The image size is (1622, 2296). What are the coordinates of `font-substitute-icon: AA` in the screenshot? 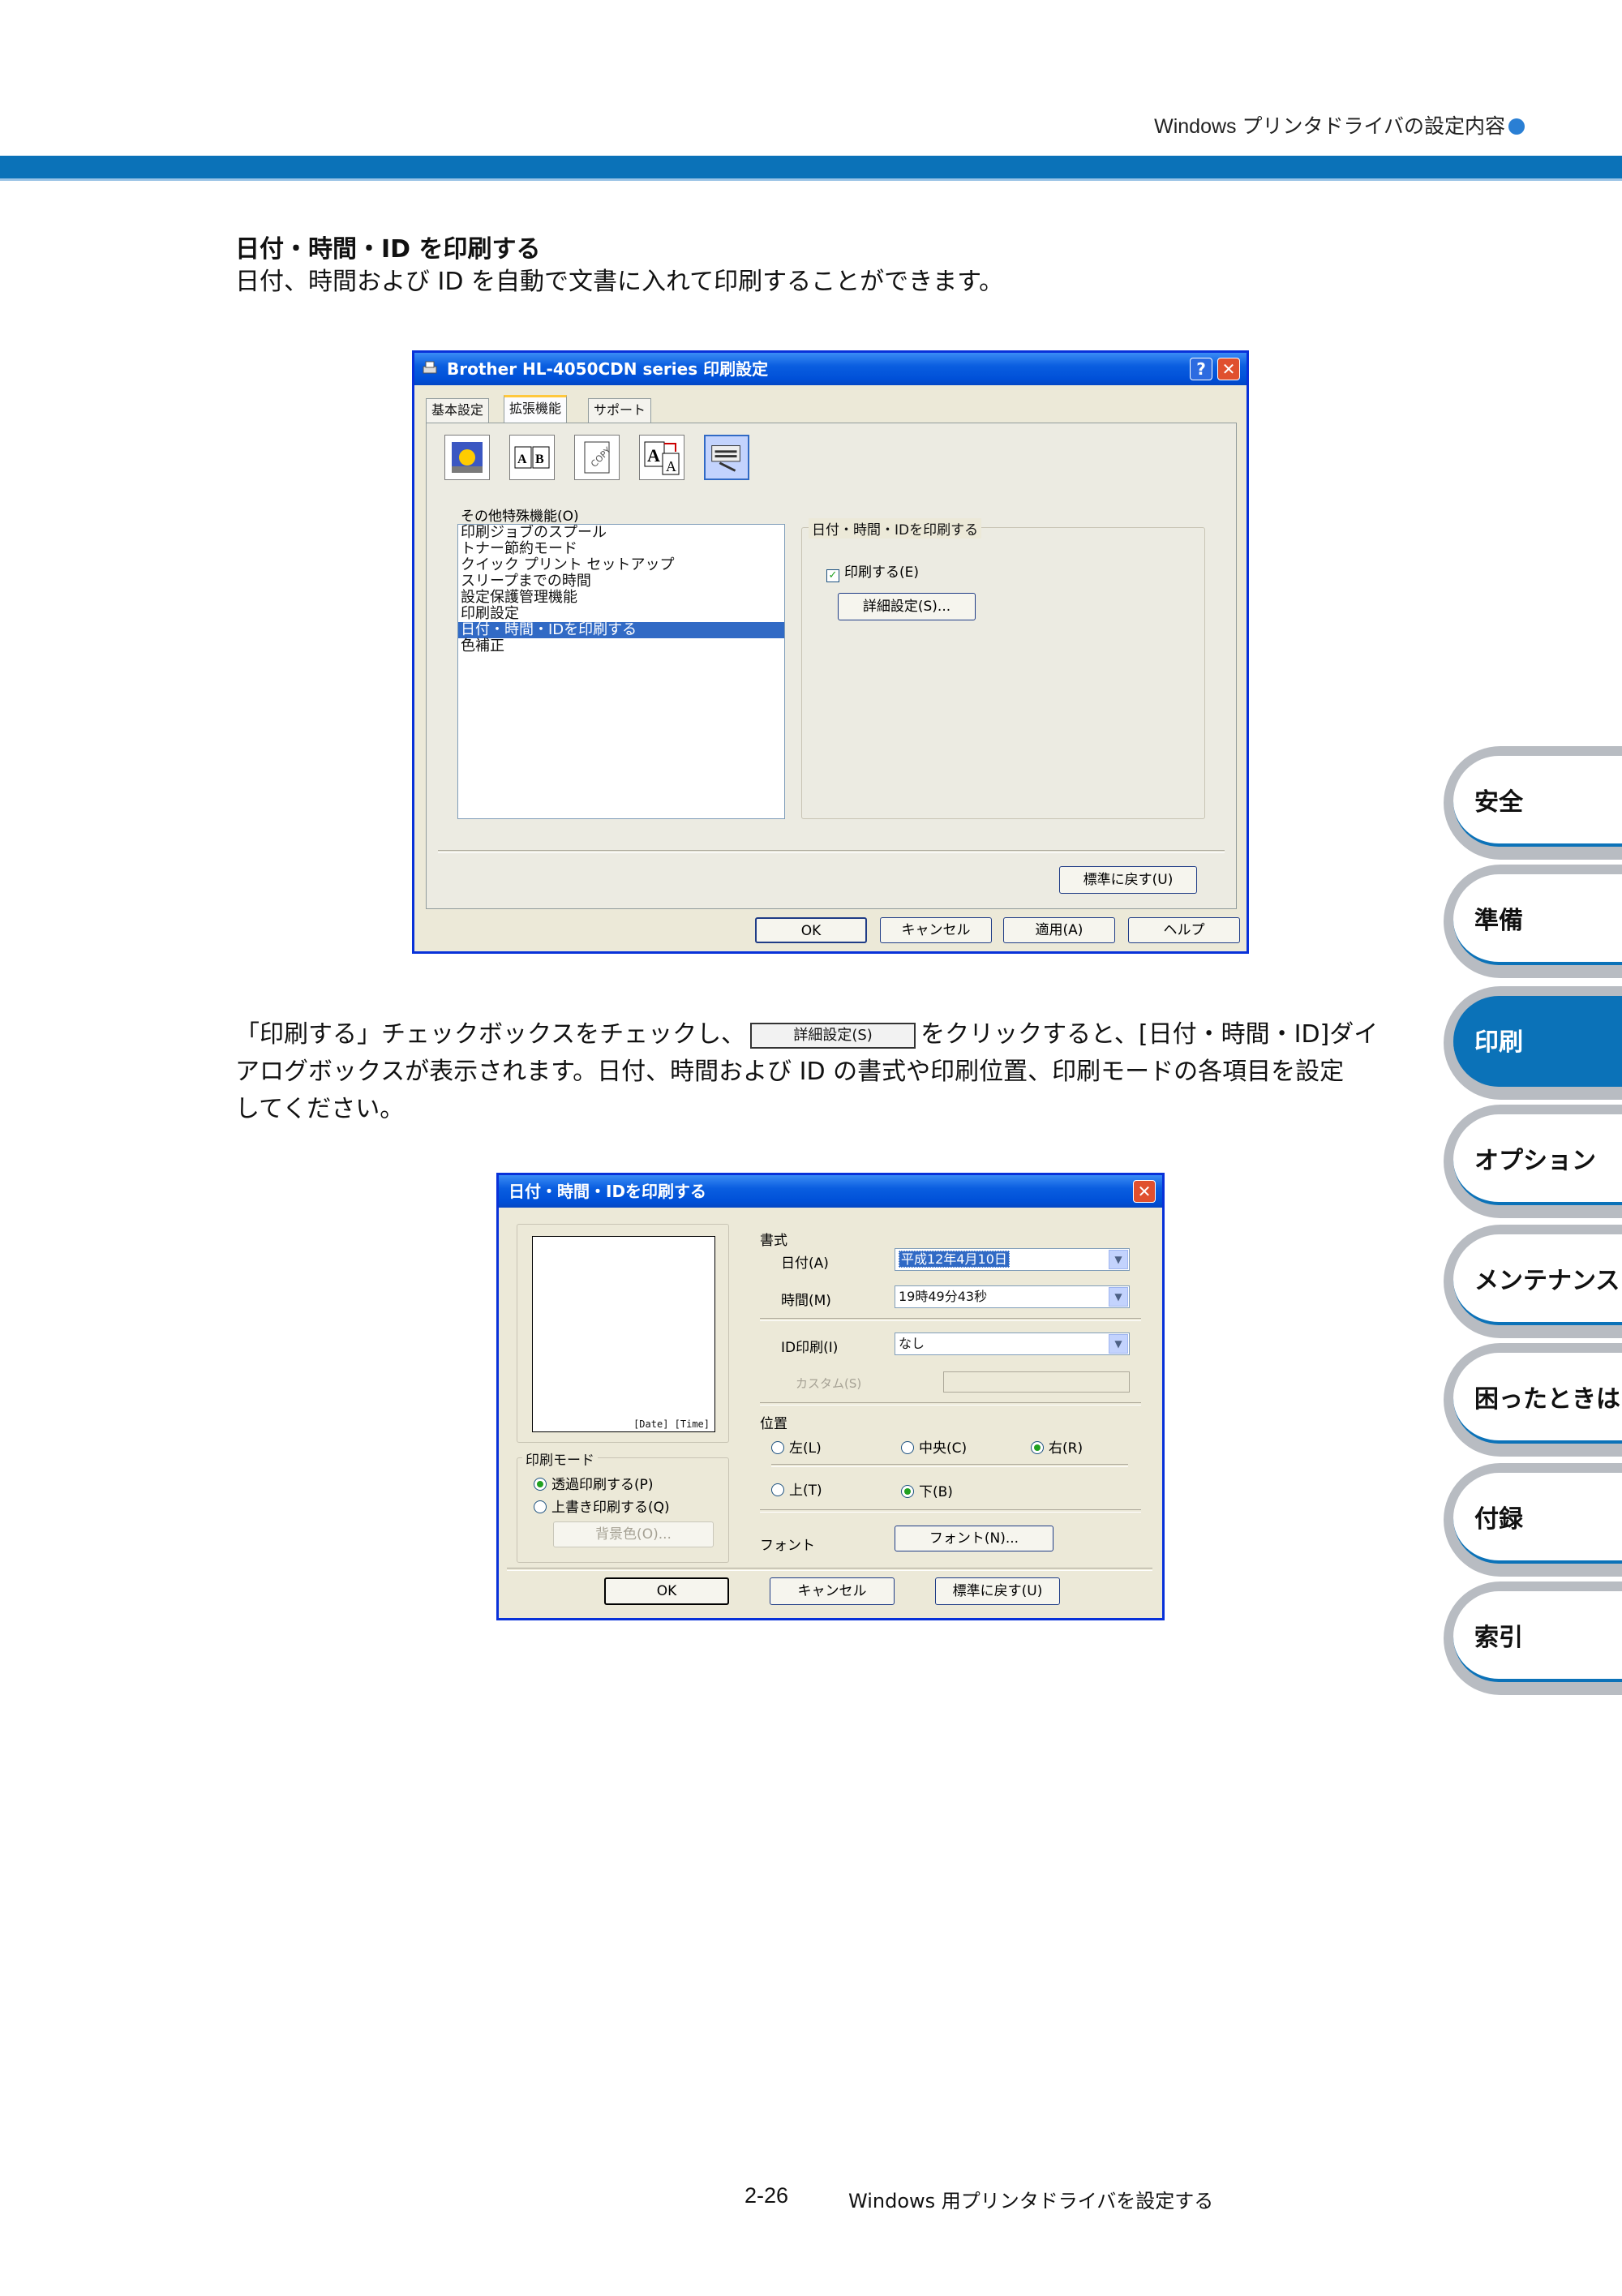 It's located at (662, 457).